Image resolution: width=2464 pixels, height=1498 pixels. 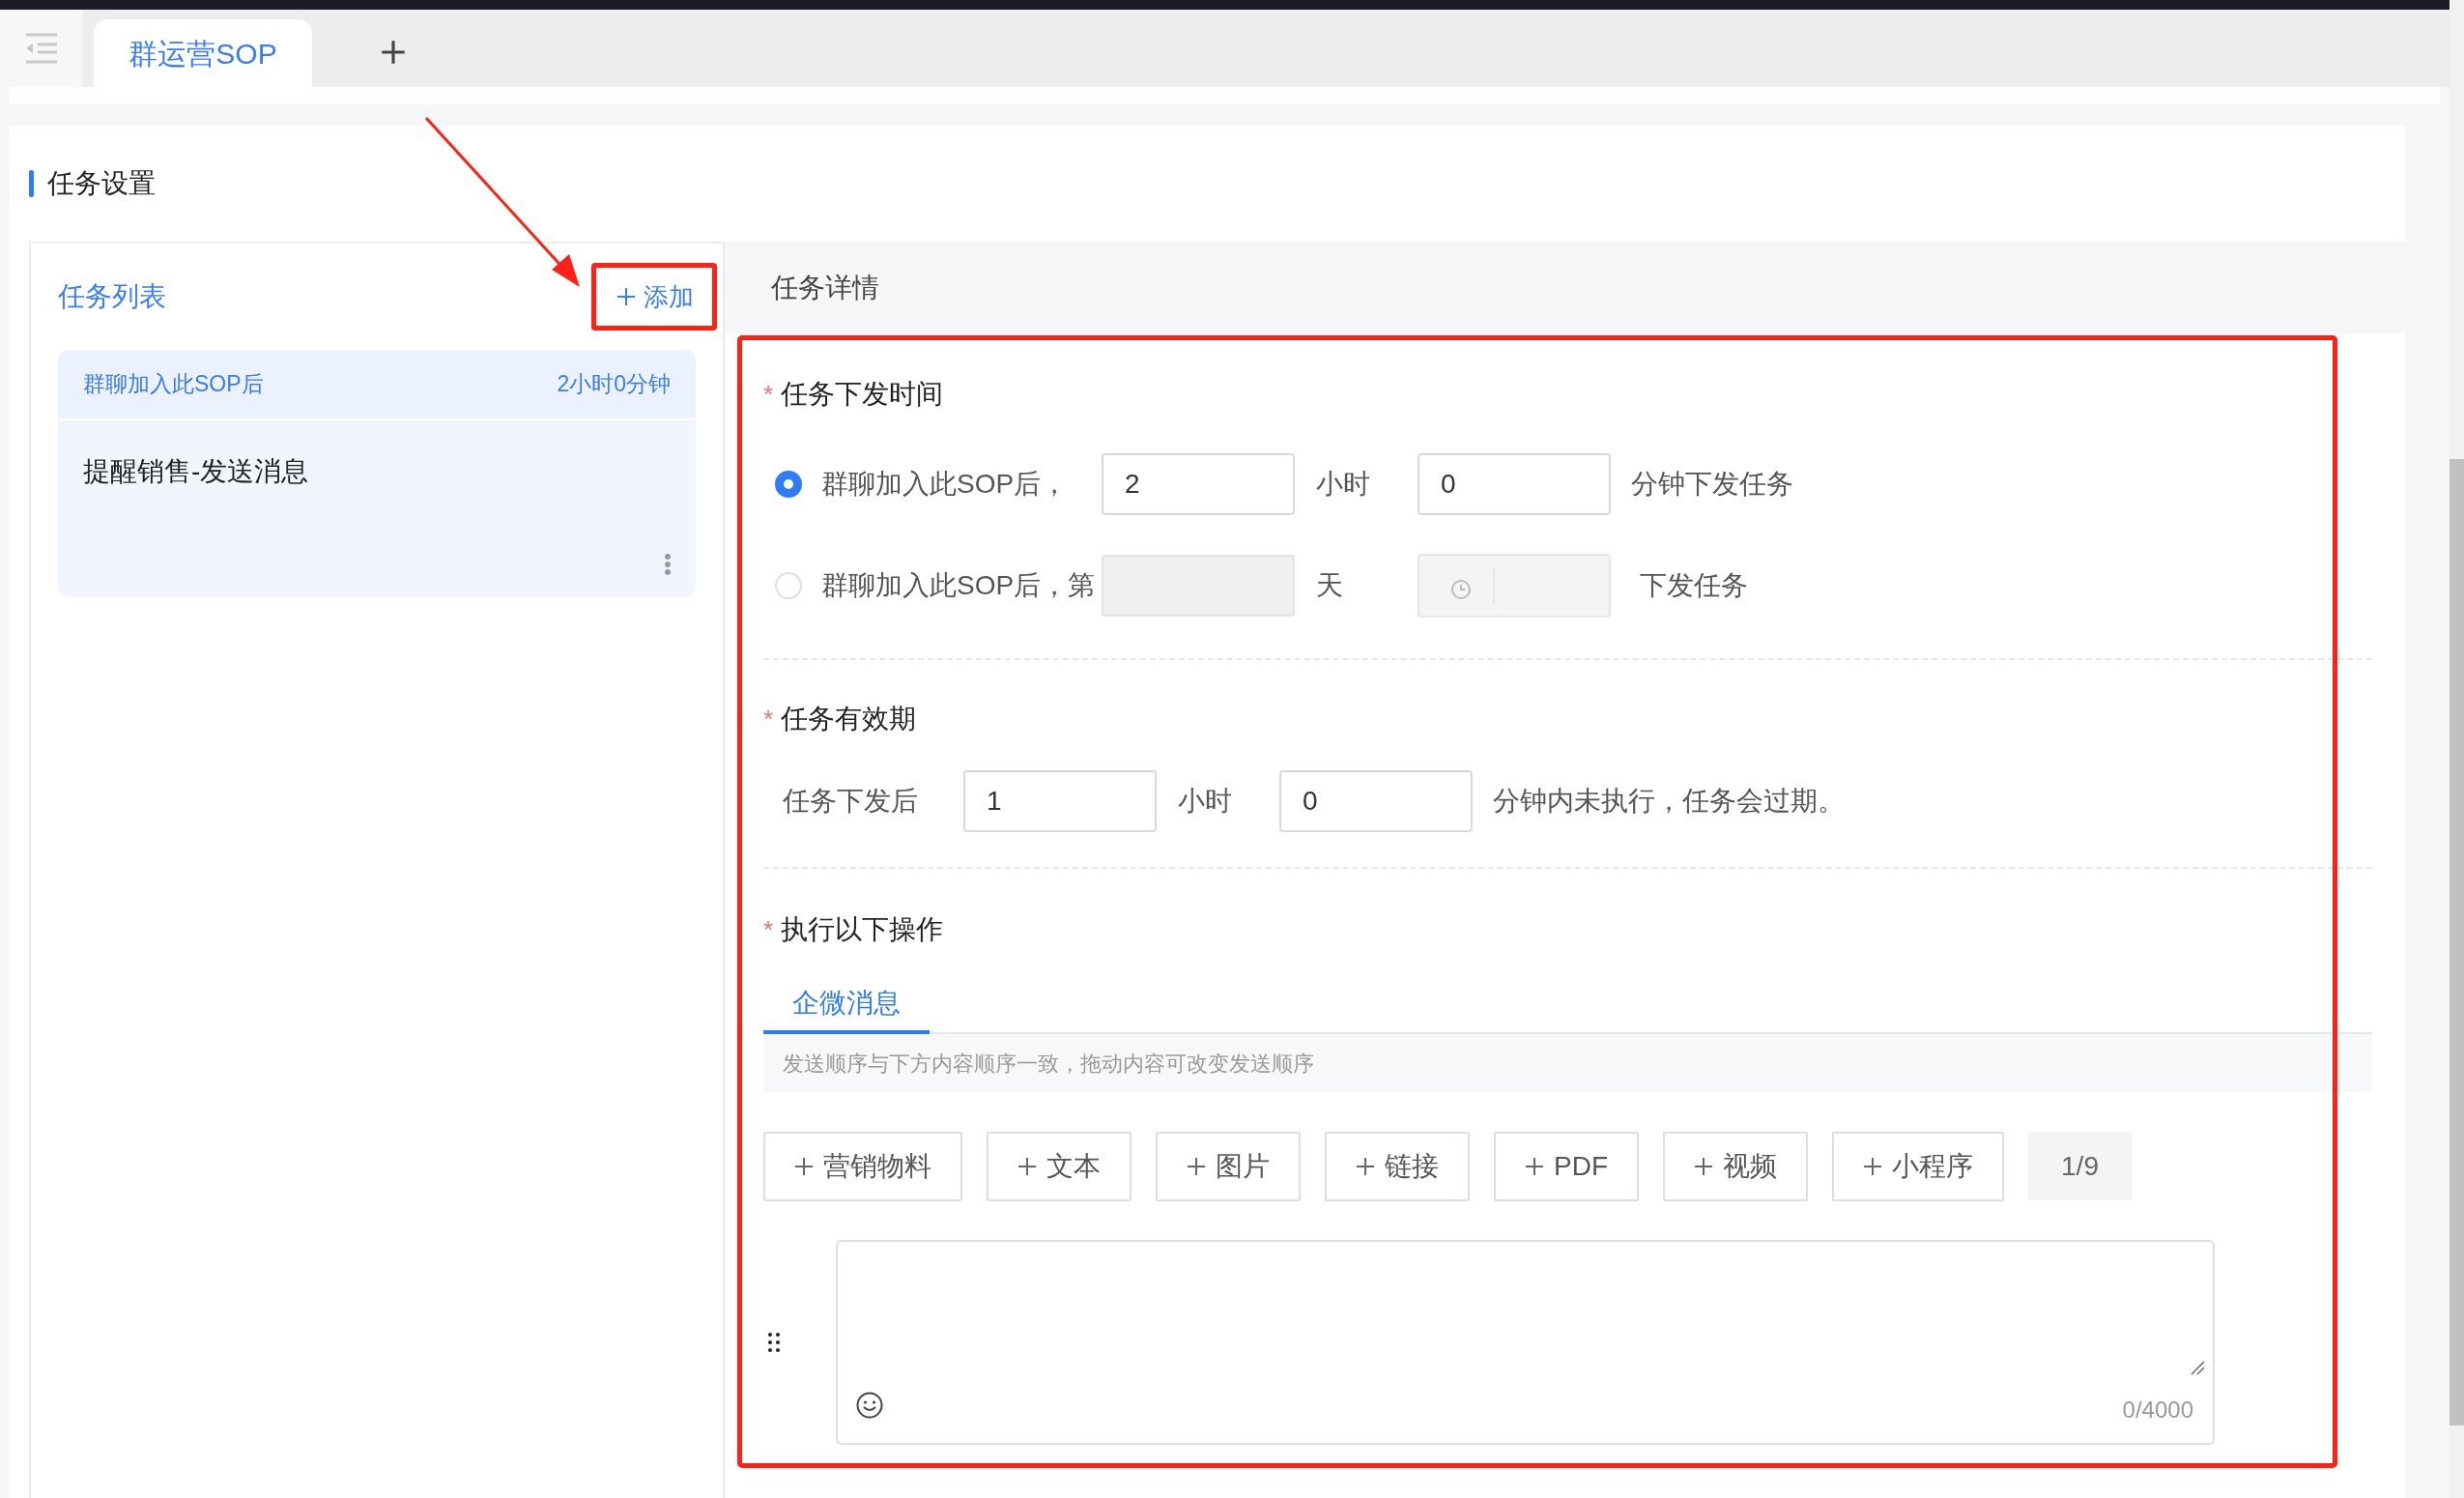 What do you see at coordinates (668, 564) in the screenshot?
I see `more-icon` at bounding box center [668, 564].